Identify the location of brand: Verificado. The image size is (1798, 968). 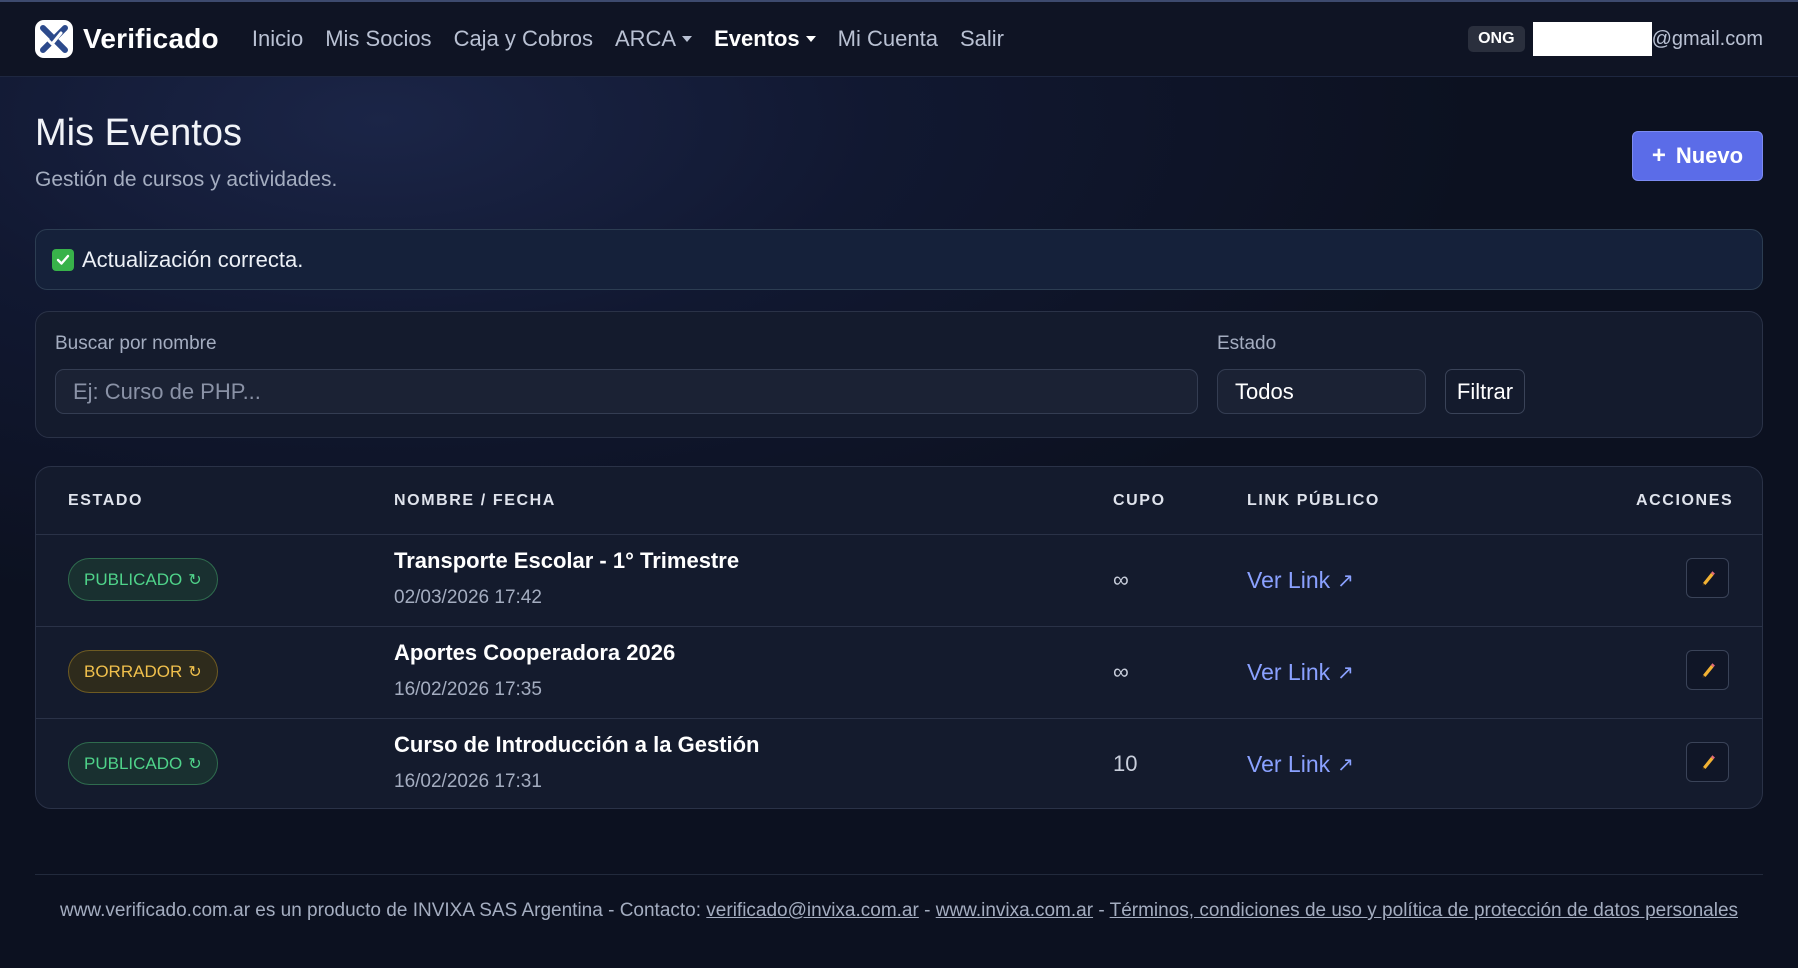
(127, 39).